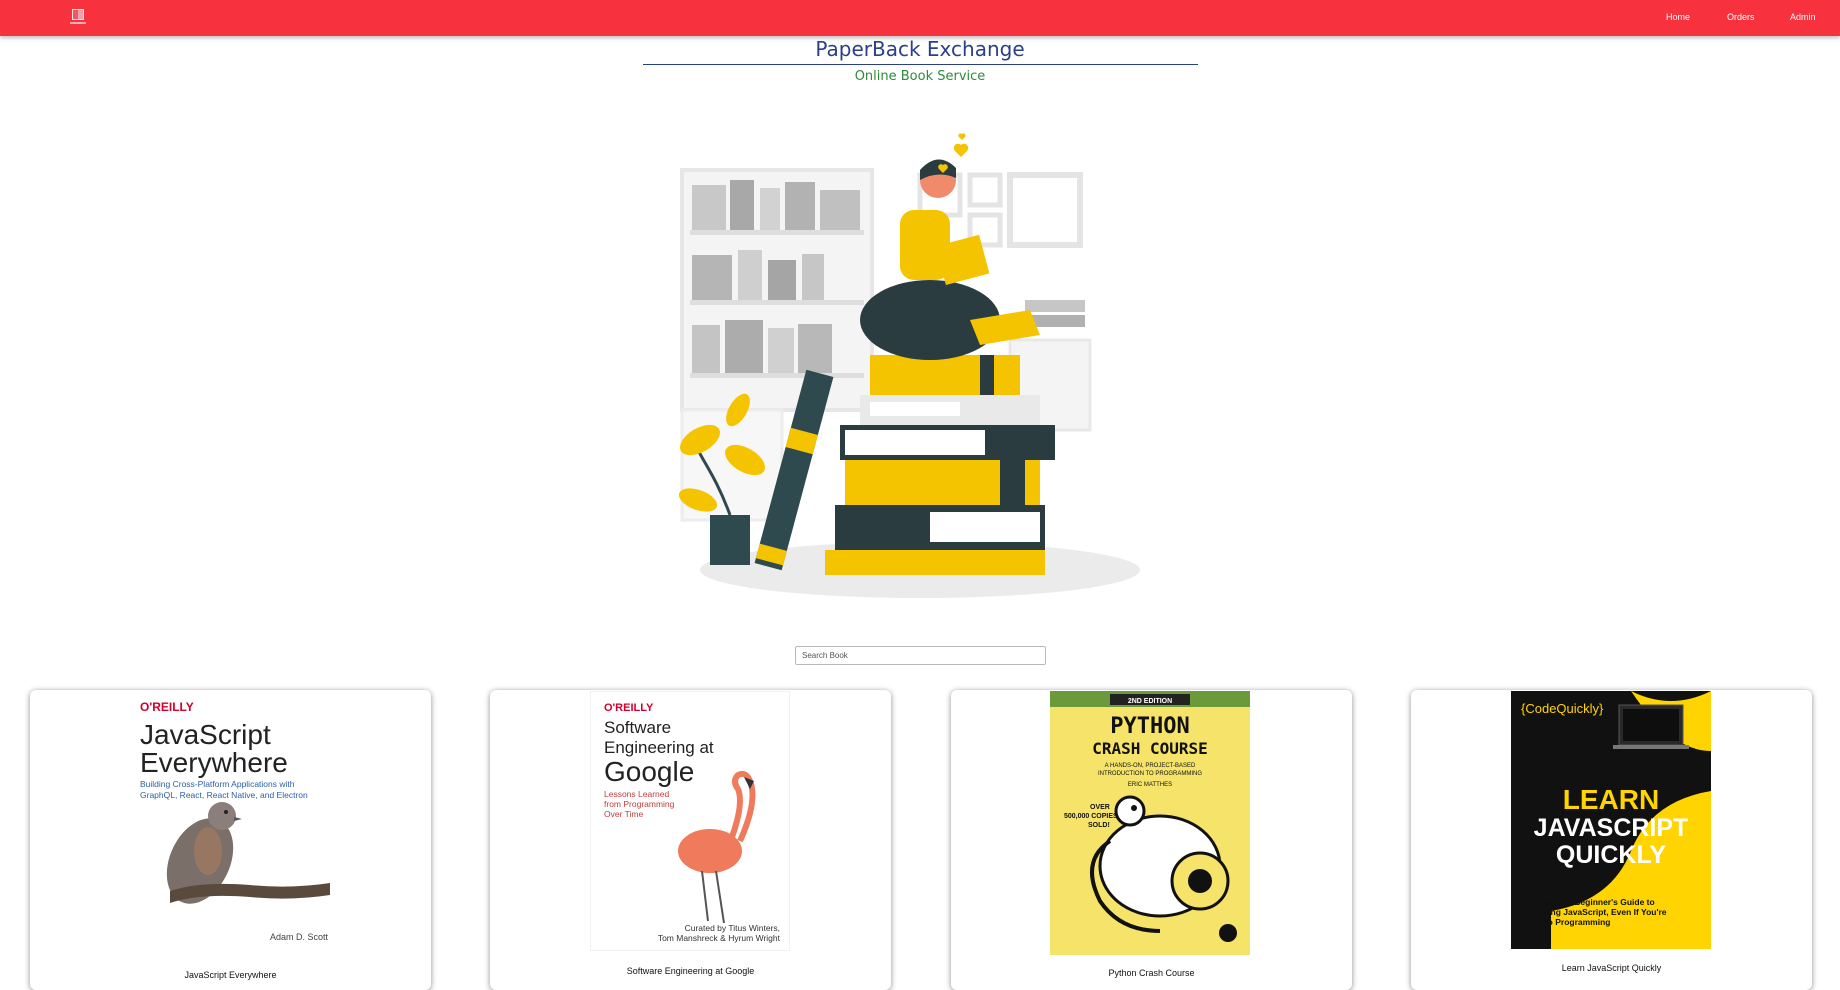 The height and width of the screenshot is (990, 1840). What do you see at coordinates (1150, 766) in the screenshot?
I see `cover-tagline: A HANDS-ON, PROJECT-BASED` at bounding box center [1150, 766].